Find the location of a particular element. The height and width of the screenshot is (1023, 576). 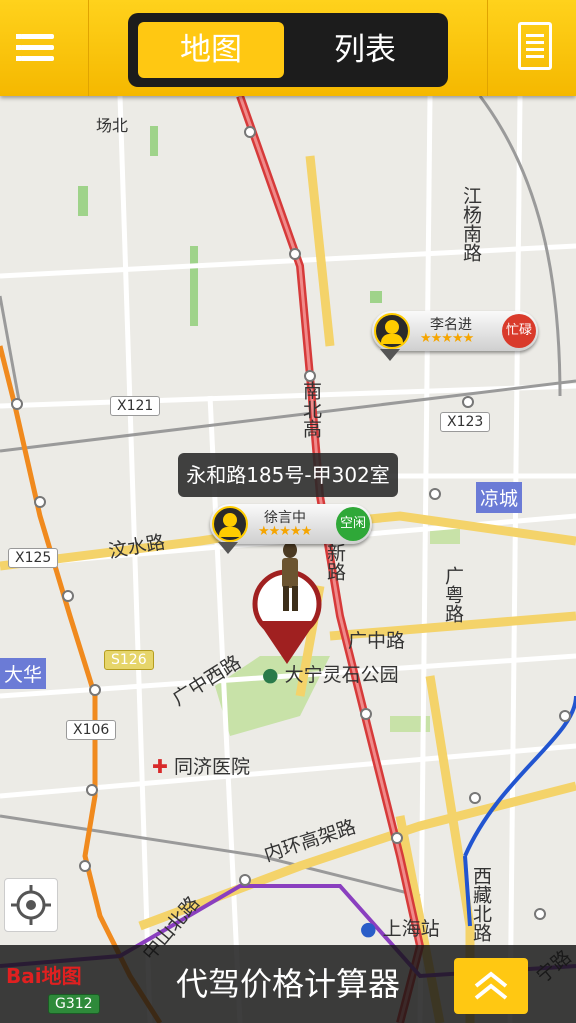

highway-tag: G312 is located at coordinates (74, 1004).